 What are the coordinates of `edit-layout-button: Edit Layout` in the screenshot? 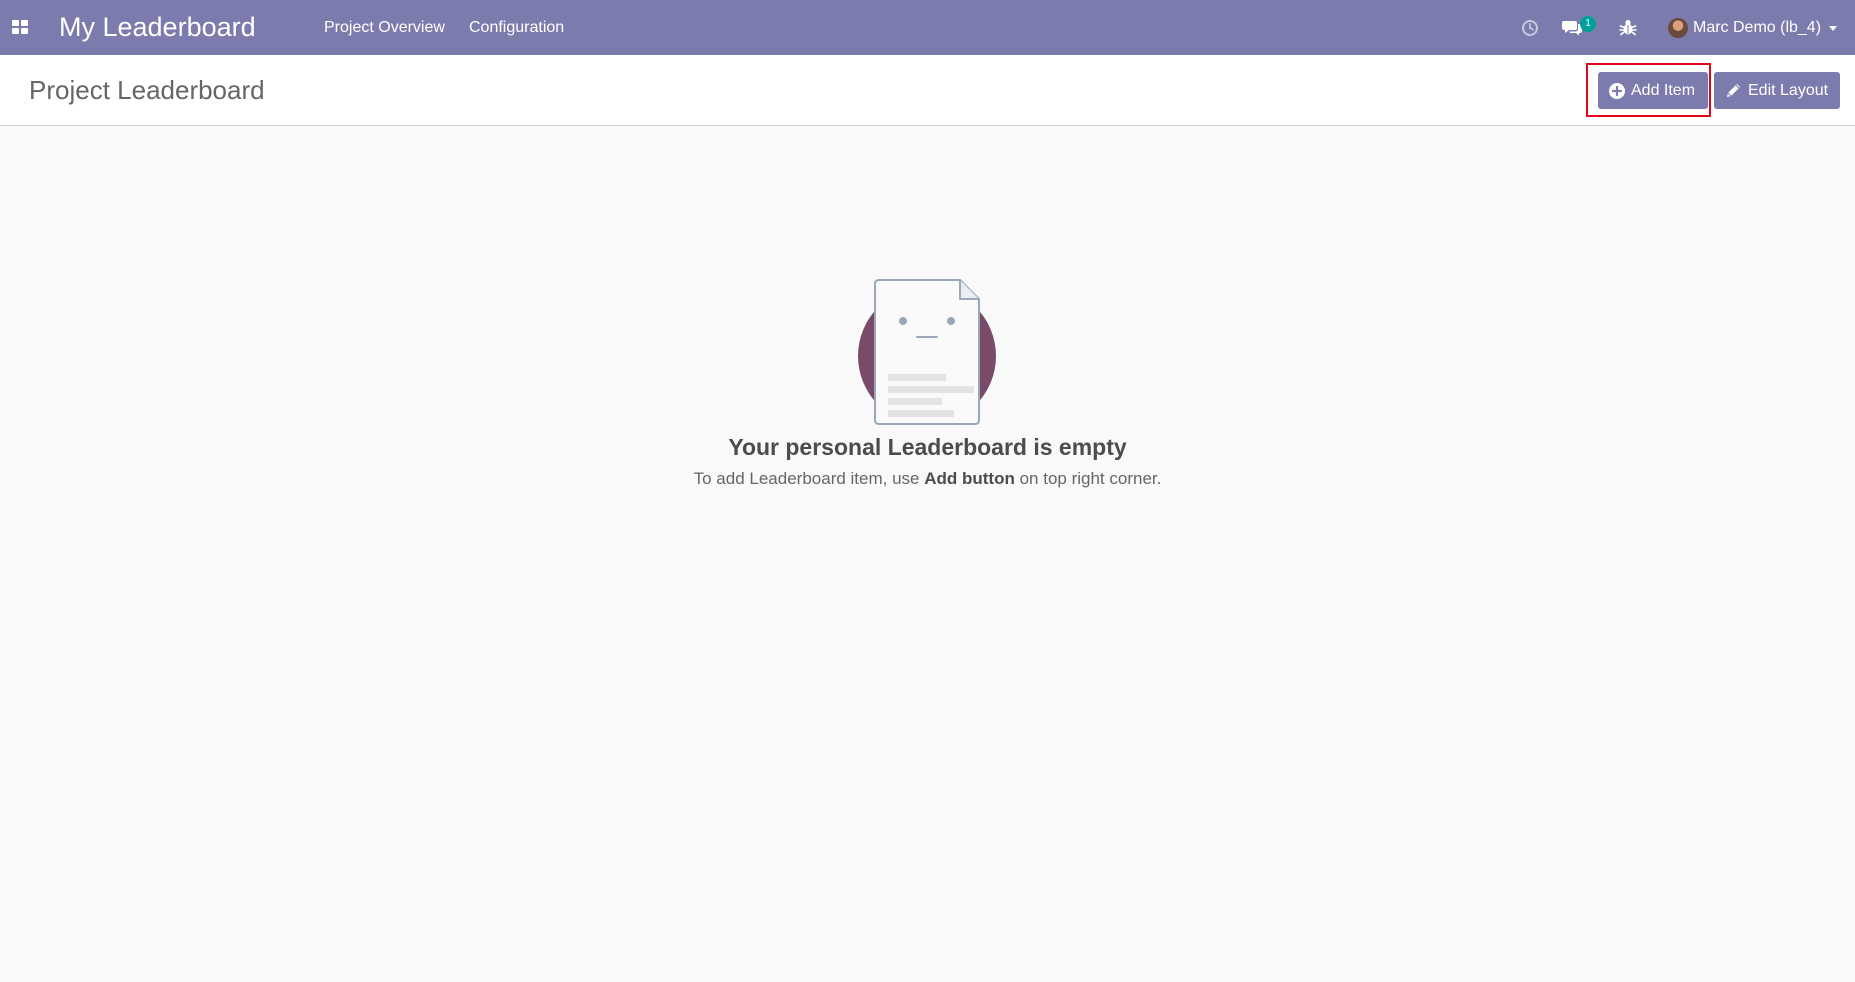 It's located at (1777, 90).